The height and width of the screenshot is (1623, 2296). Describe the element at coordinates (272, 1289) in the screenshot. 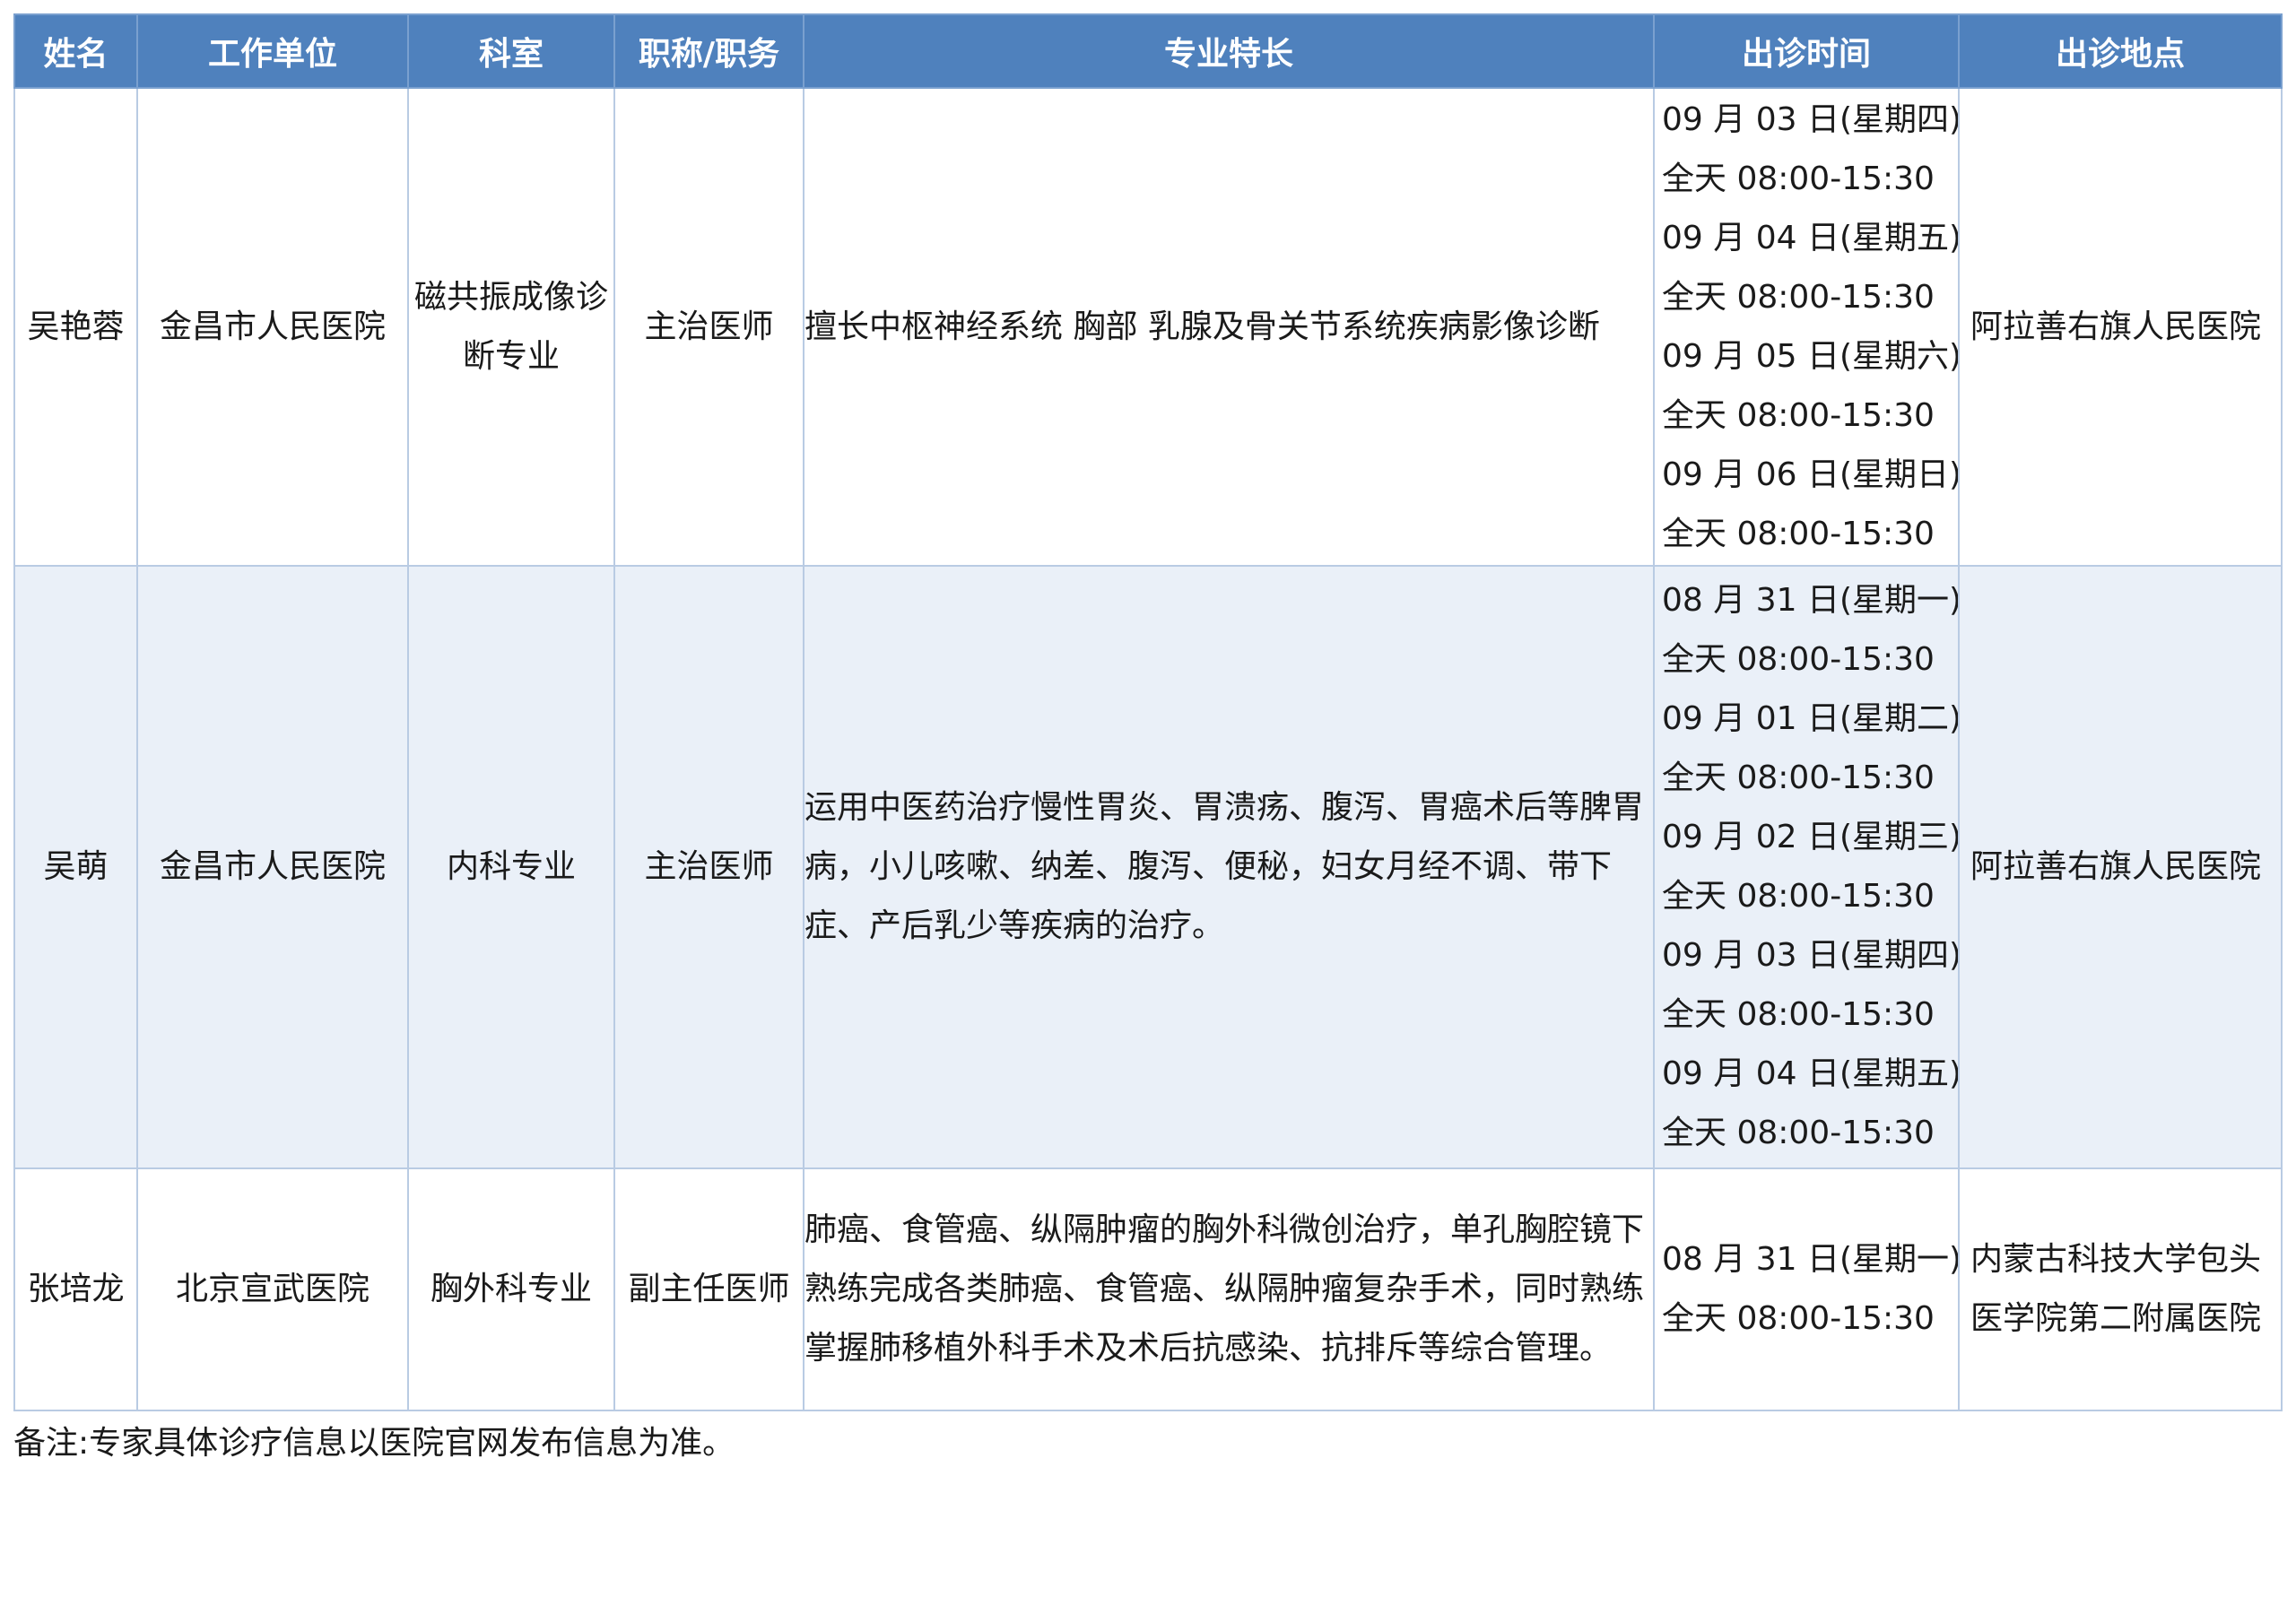

I see `cell-unit: 北京宣武医院` at that location.